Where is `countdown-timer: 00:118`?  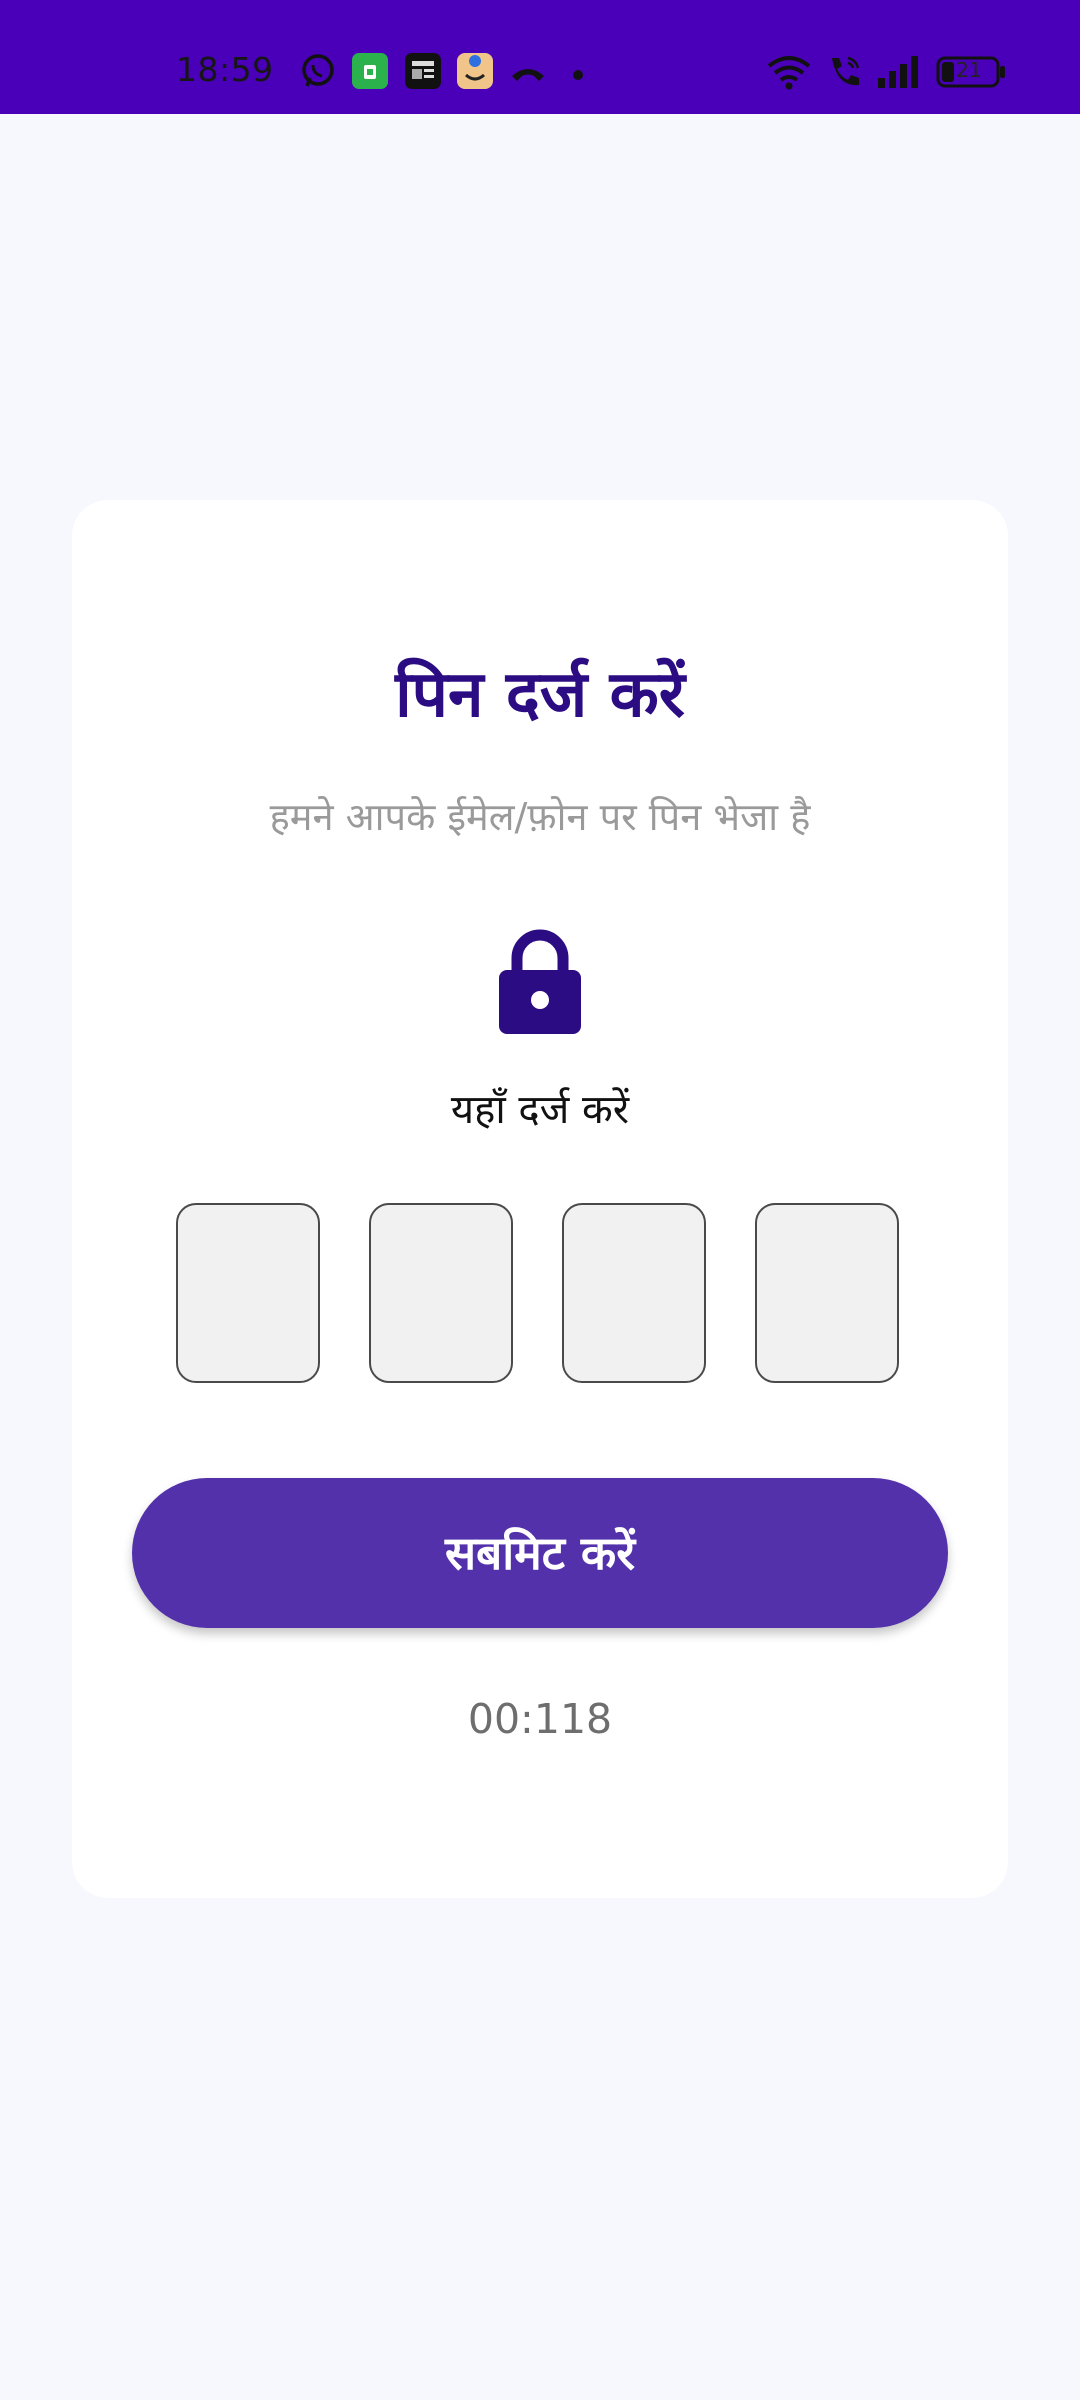
countdown-timer: 00:118 is located at coordinates (540, 1719).